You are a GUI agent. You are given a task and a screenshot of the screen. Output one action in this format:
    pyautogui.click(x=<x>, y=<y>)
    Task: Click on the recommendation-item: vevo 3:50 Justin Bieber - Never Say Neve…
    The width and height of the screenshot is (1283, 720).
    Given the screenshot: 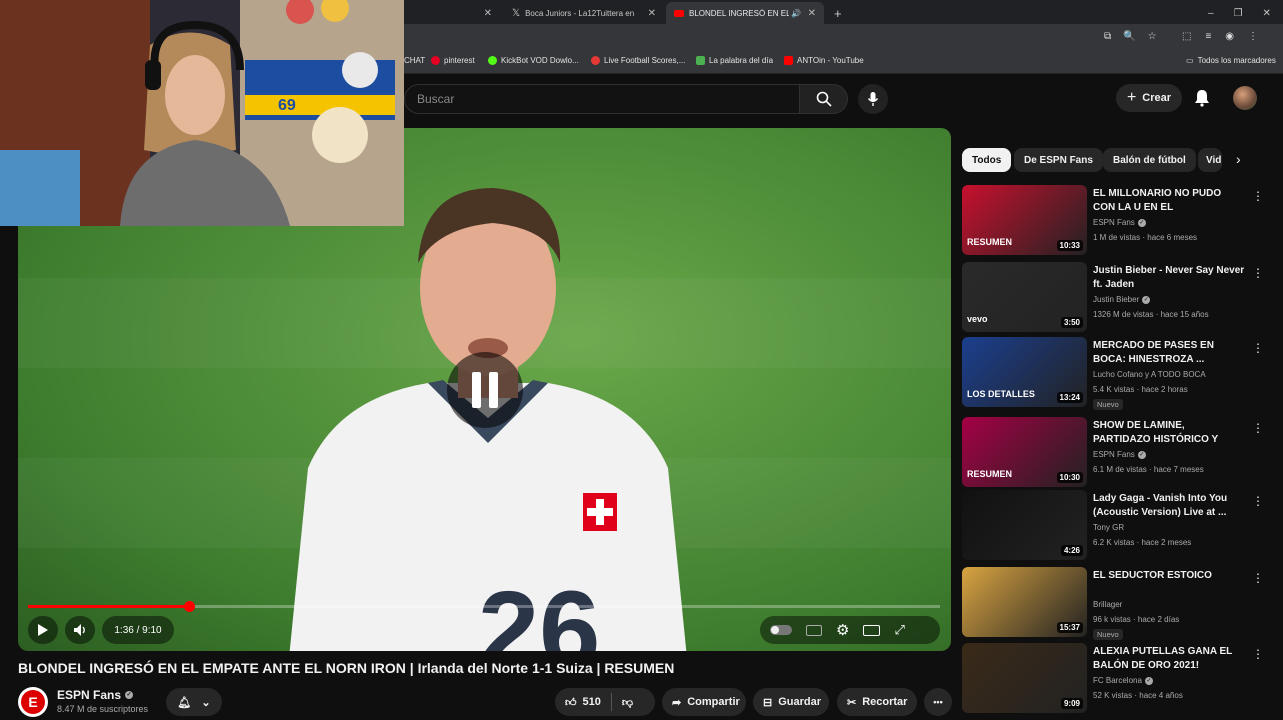 What is the action you would take?
    pyautogui.click(x=1117, y=298)
    